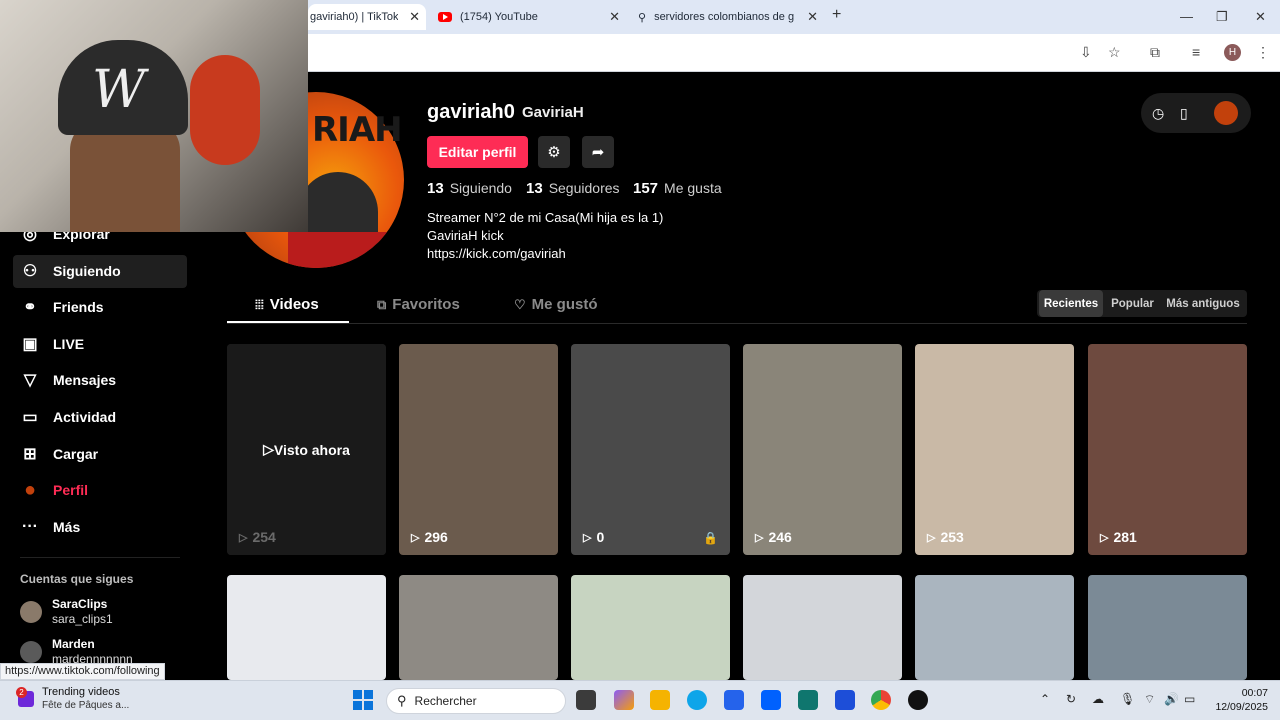 Image resolution: width=1280 pixels, height=720 pixels. What do you see at coordinates (1132, 303) in the screenshot?
I see `sort-popular: Popular` at bounding box center [1132, 303].